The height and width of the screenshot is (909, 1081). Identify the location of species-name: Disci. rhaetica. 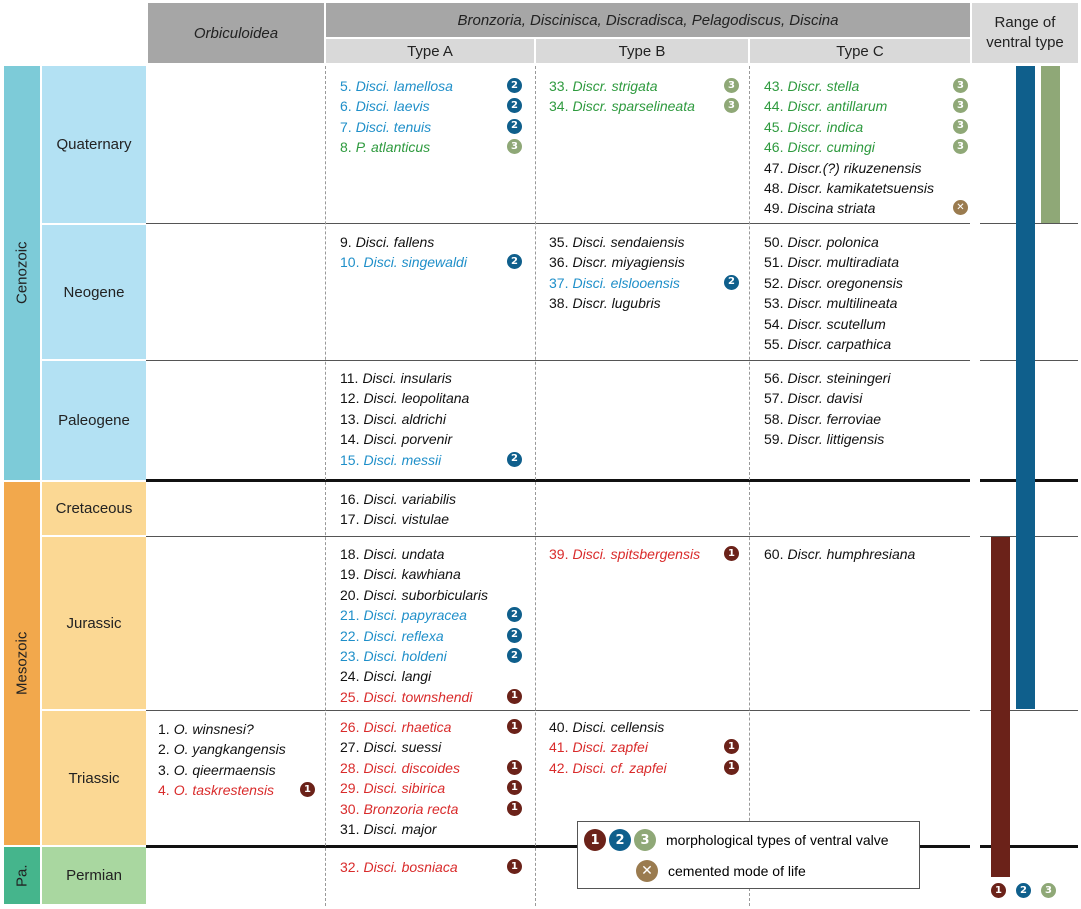
(407, 727).